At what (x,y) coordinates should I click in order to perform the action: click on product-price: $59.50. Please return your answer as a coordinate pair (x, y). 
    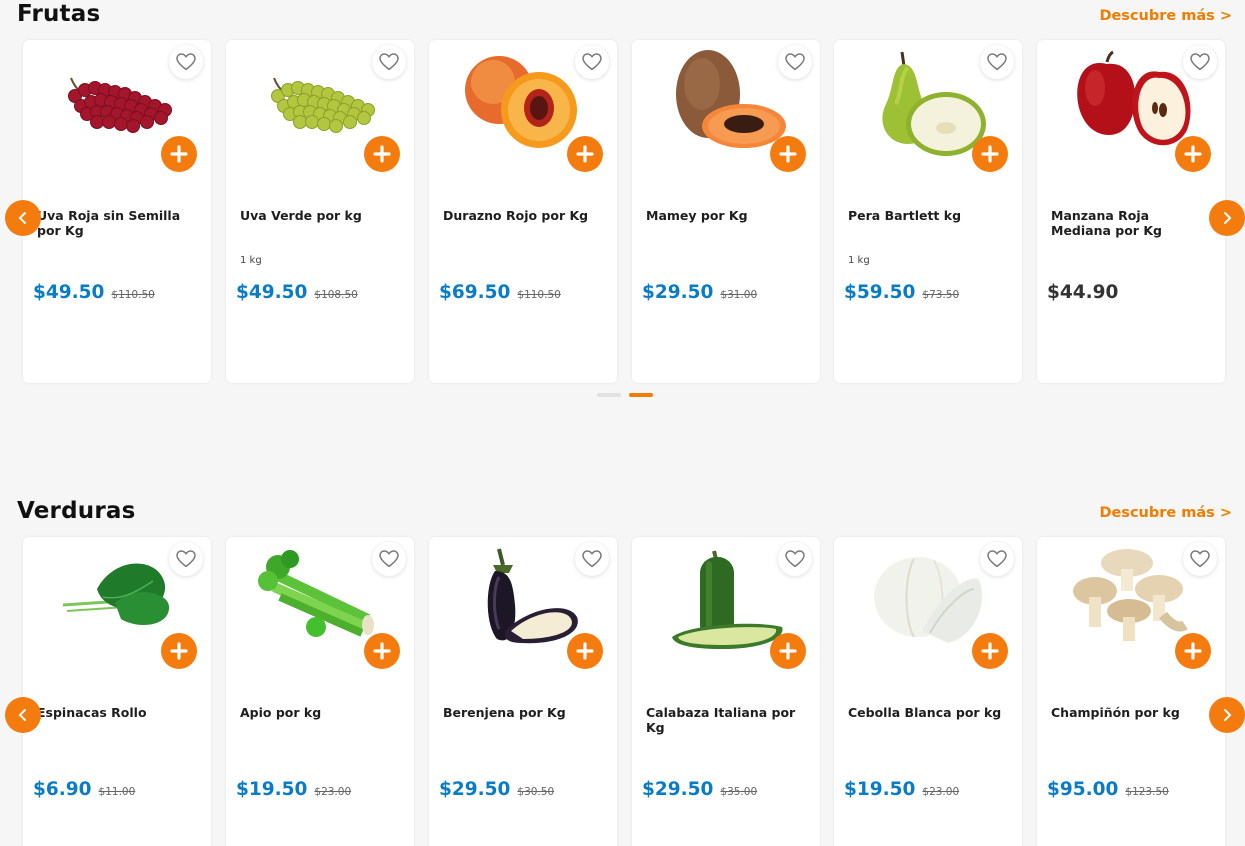
    Looking at the image, I should click on (880, 292).